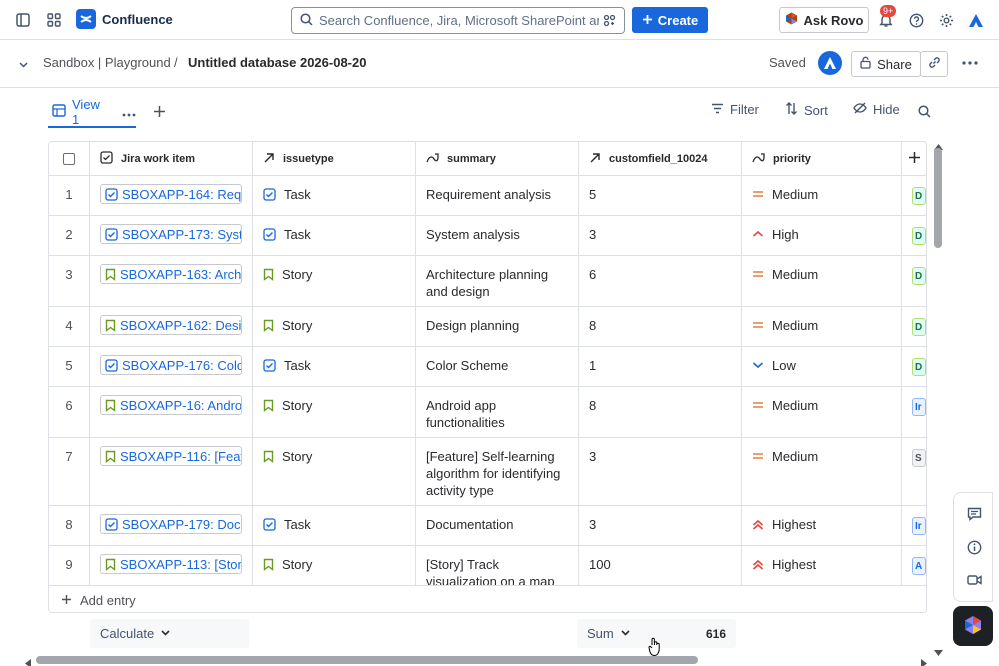 This screenshot has width=999, height=666. Describe the element at coordinates (23, 64) in the screenshot. I see `collapse-chevron-icon` at that location.